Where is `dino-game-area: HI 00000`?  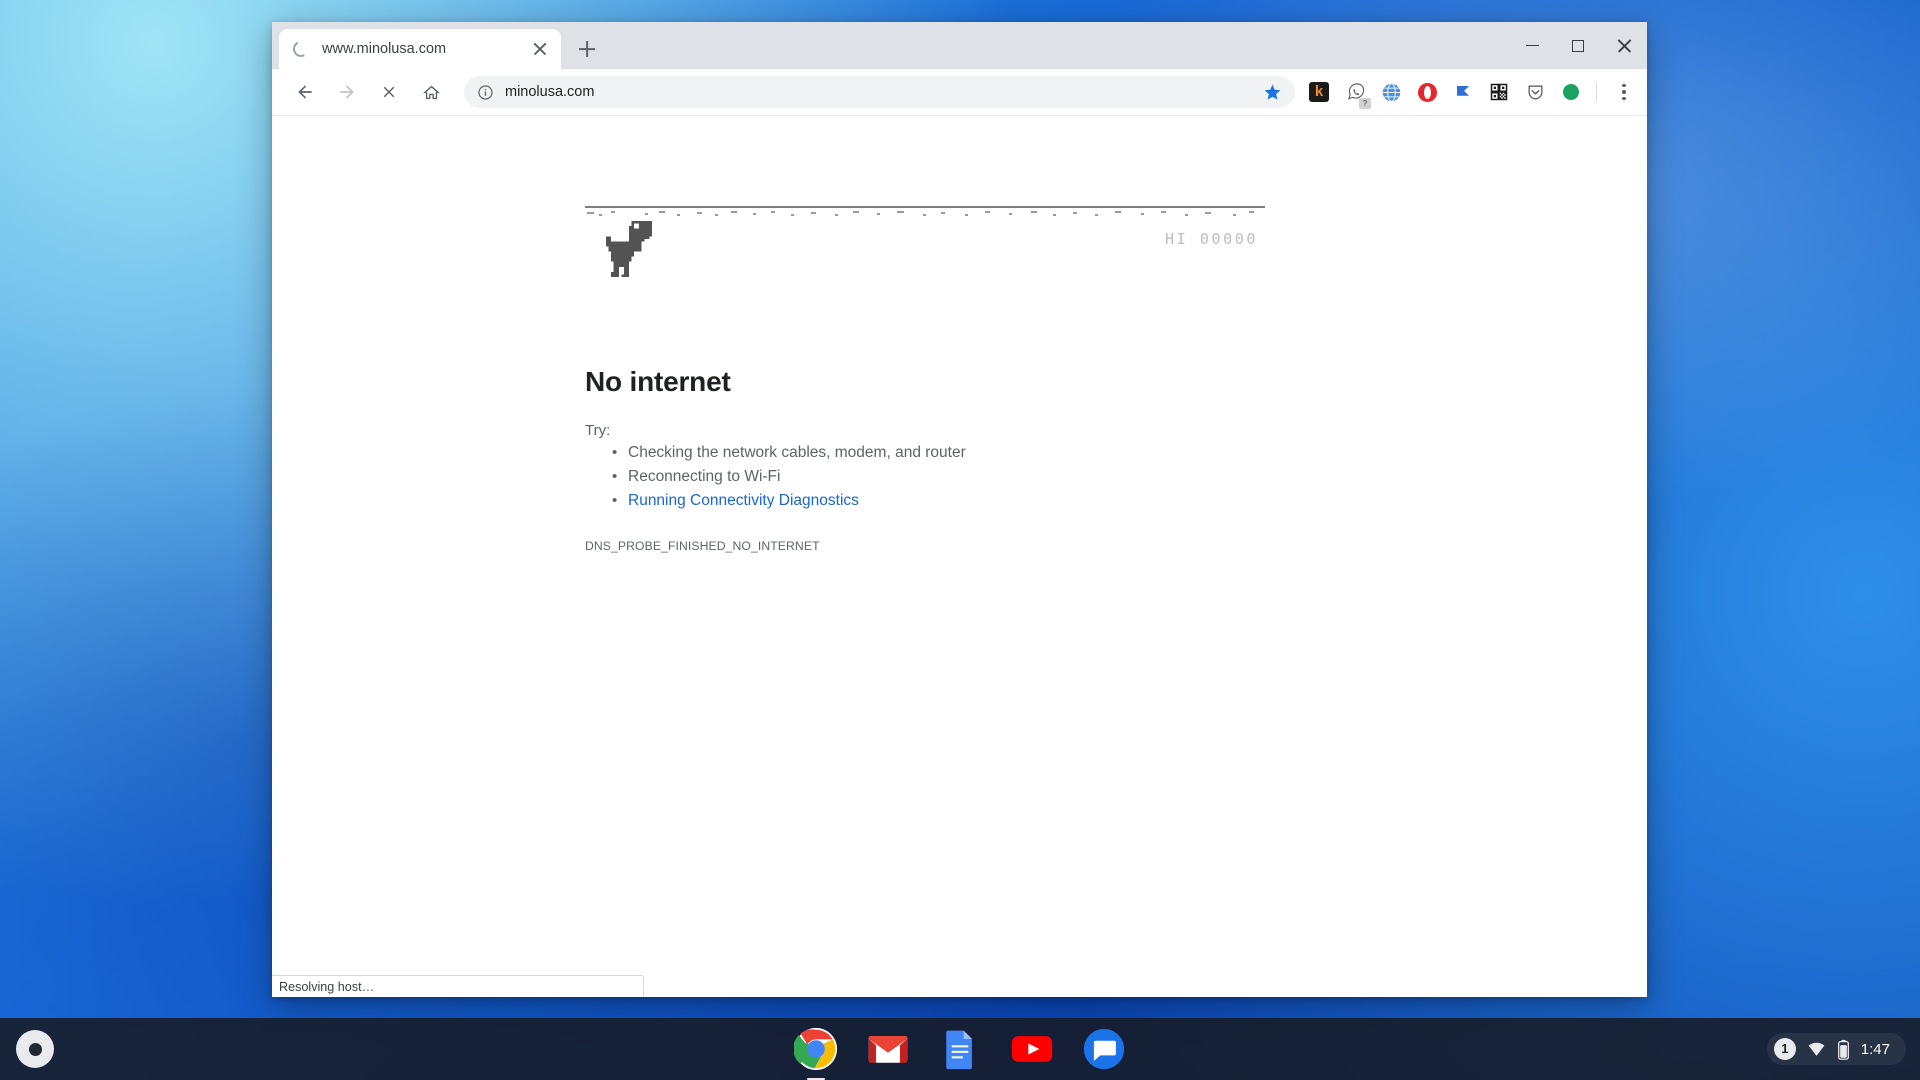 dino-game-area: HI 00000 is located at coordinates (925, 266).